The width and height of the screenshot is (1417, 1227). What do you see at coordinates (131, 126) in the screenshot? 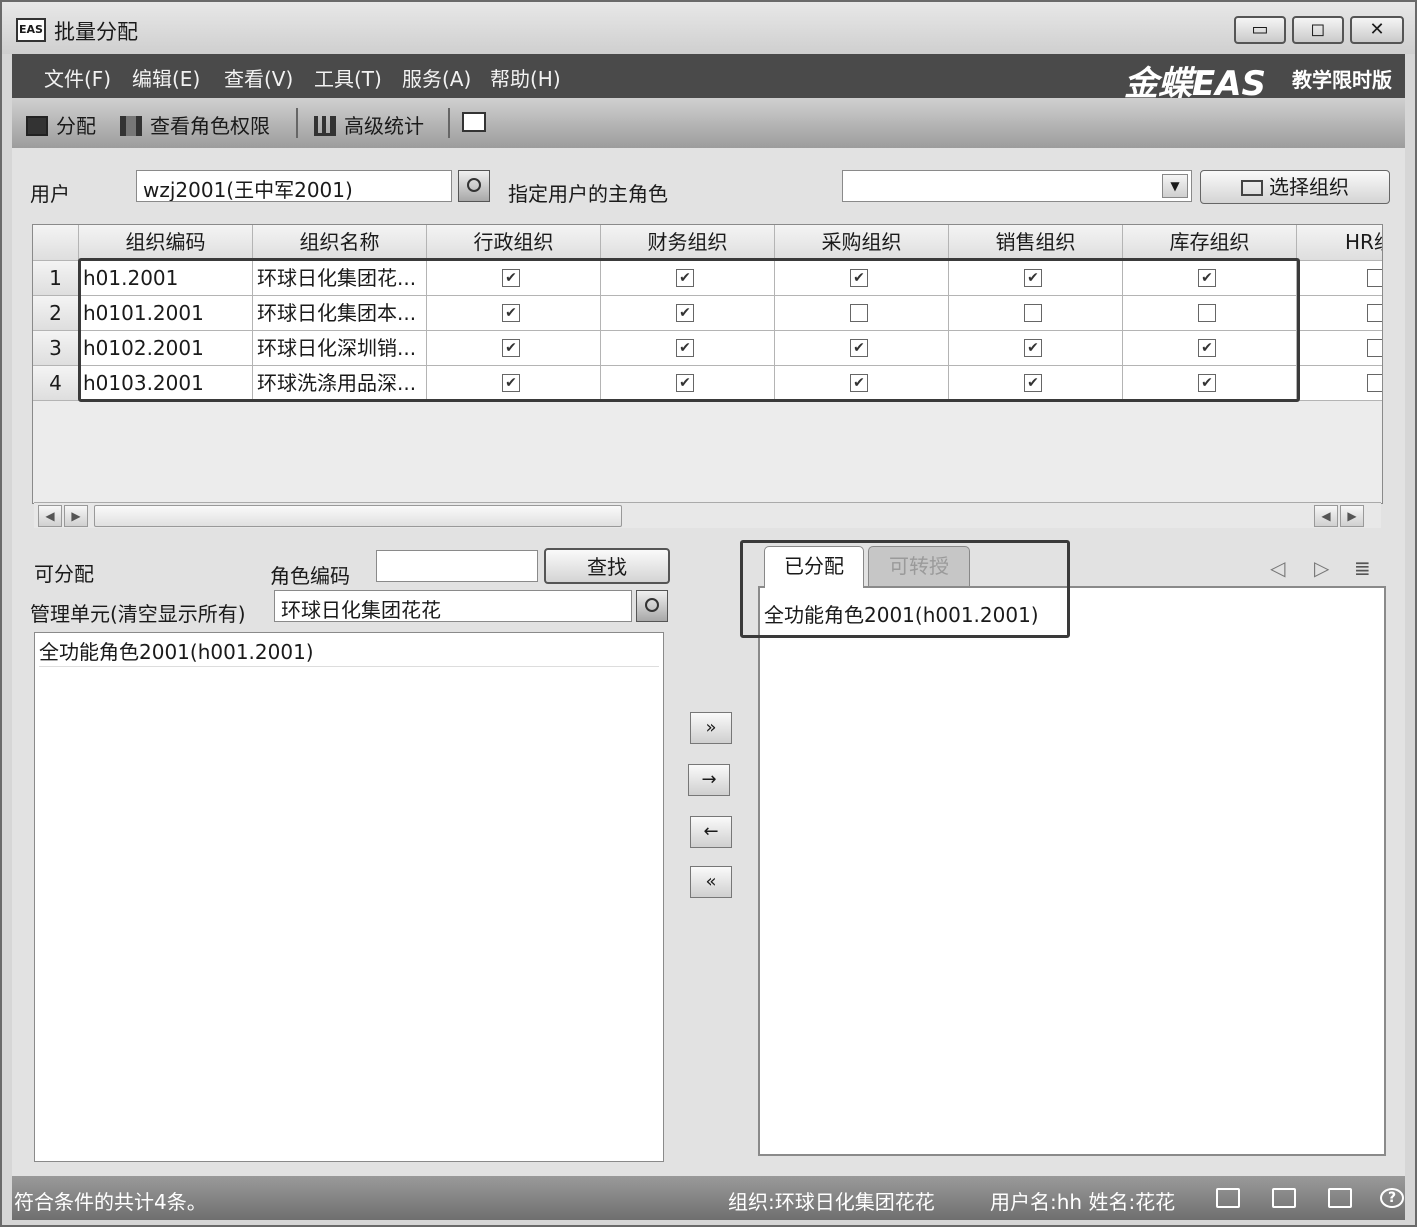
I see `binoculars-icon` at bounding box center [131, 126].